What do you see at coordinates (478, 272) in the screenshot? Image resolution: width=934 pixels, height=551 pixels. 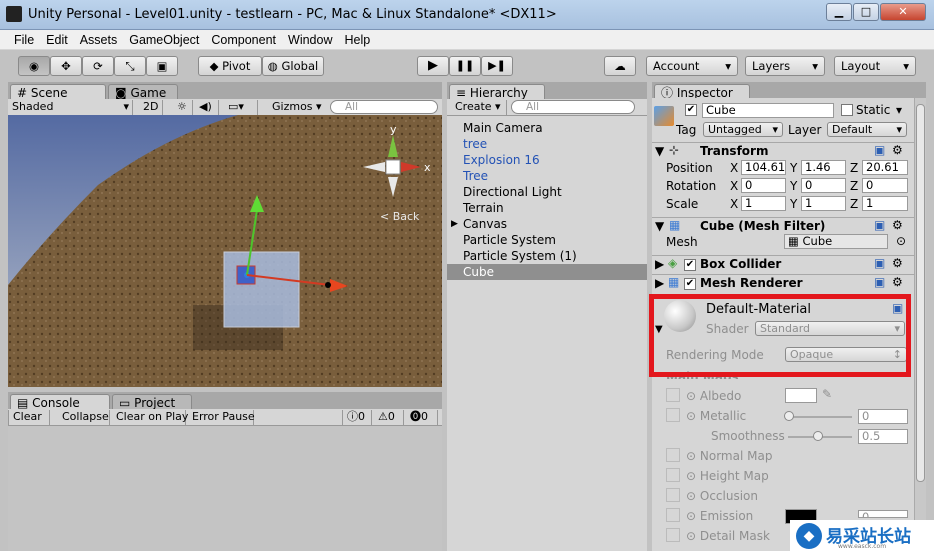 I see `hierarchy-item: Cube` at bounding box center [478, 272].